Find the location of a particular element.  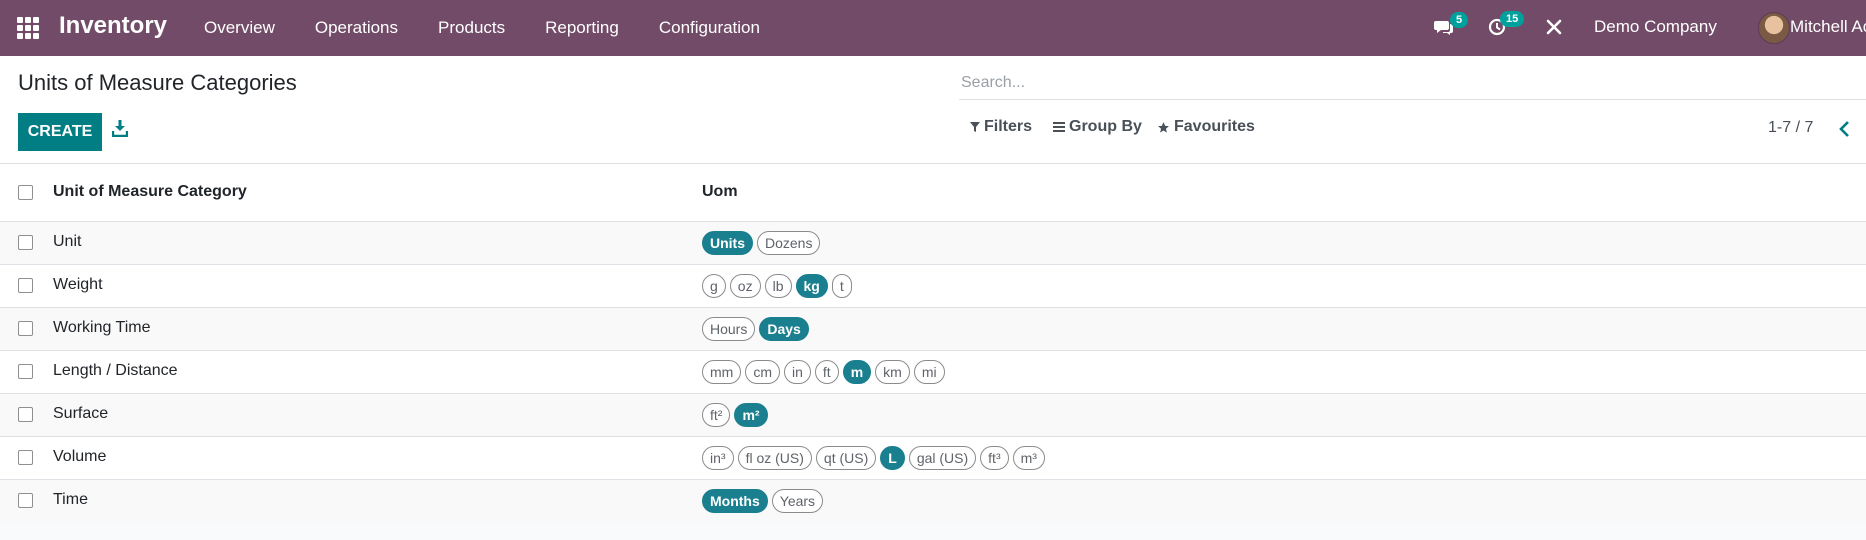

uom-tag: fl oz (US) is located at coordinates (774, 458).